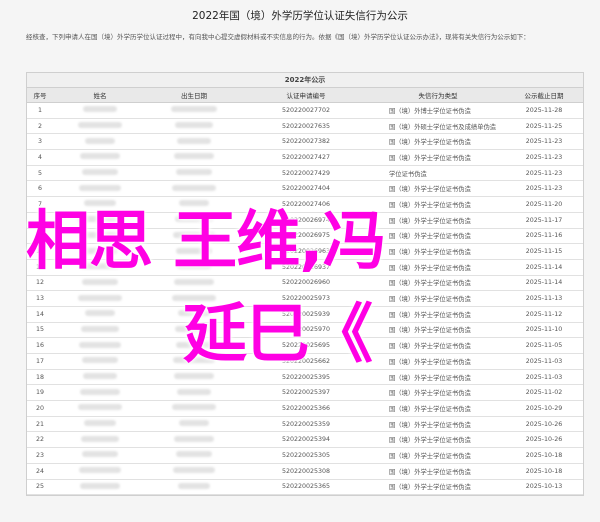 This screenshot has width=600, height=522. Describe the element at coordinates (544, 361) in the screenshot. I see `cell-deadline: 2025-11-03` at that location.